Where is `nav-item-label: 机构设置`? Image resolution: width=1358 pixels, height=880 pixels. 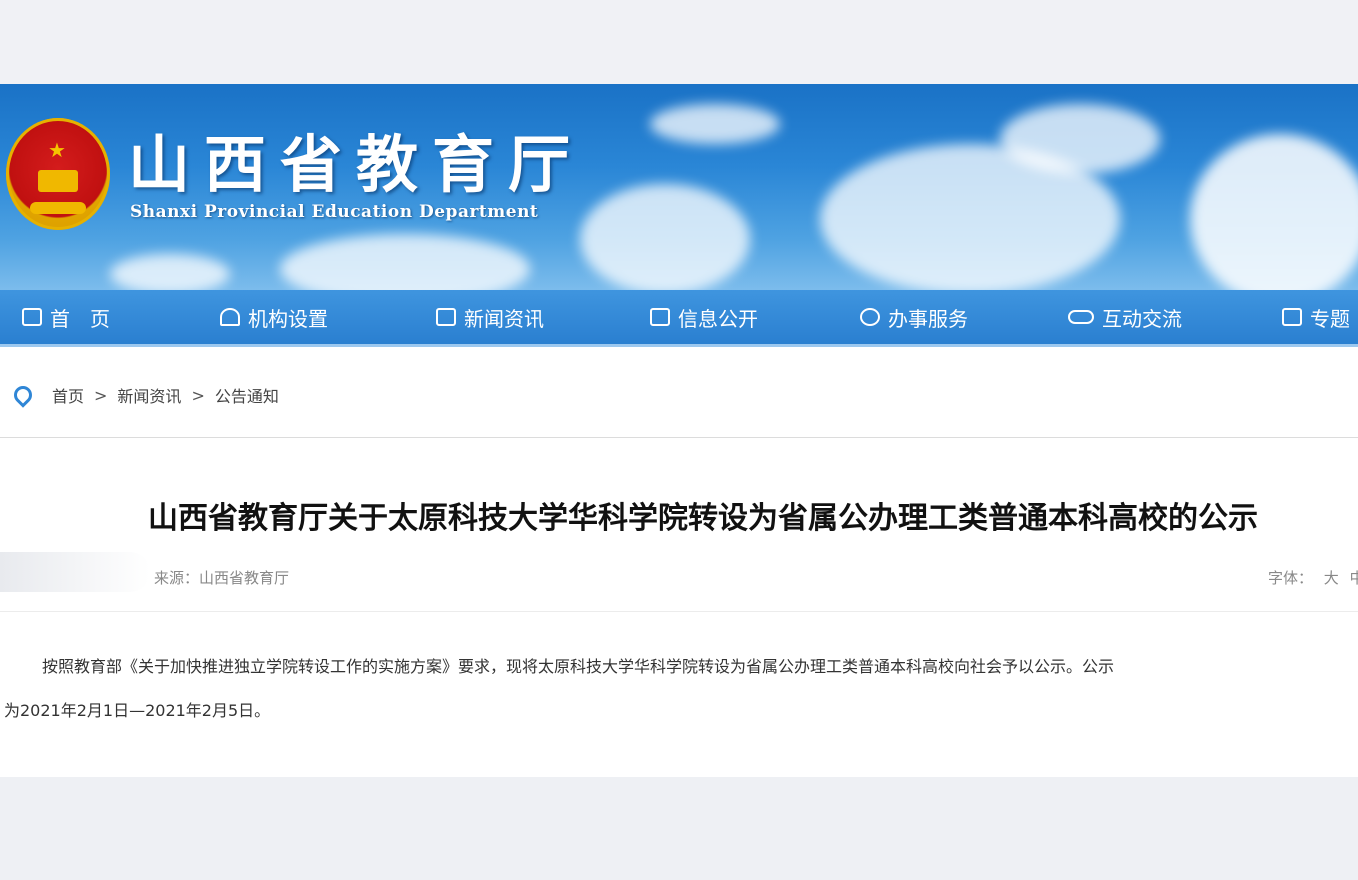
nav-item-label: 机构设置 is located at coordinates (288, 318).